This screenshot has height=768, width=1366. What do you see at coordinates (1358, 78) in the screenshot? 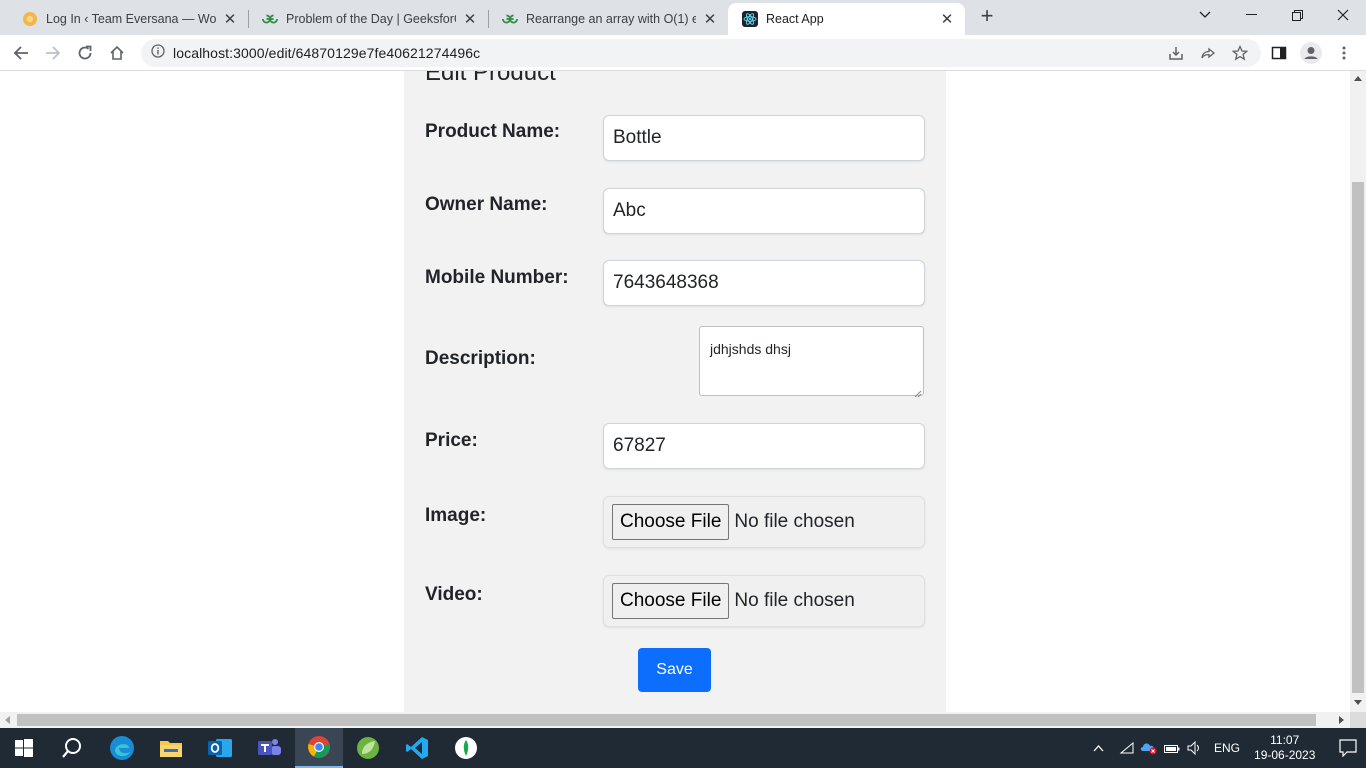
I see `scroll-up-arrow-icon` at bounding box center [1358, 78].